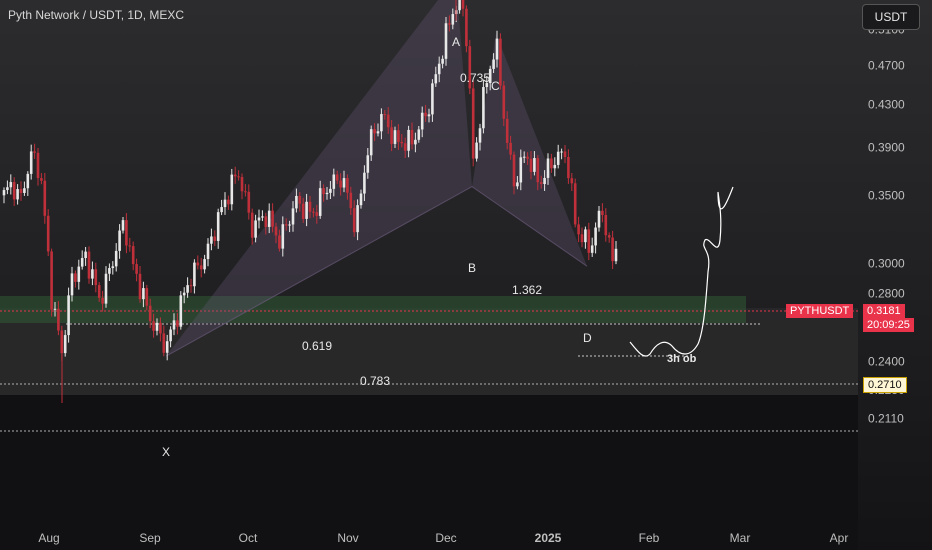  What do you see at coordinates (445, 538) in the screenshot?
I see `x-axis-tick-label: Dec` at bounding box center [445, 538].